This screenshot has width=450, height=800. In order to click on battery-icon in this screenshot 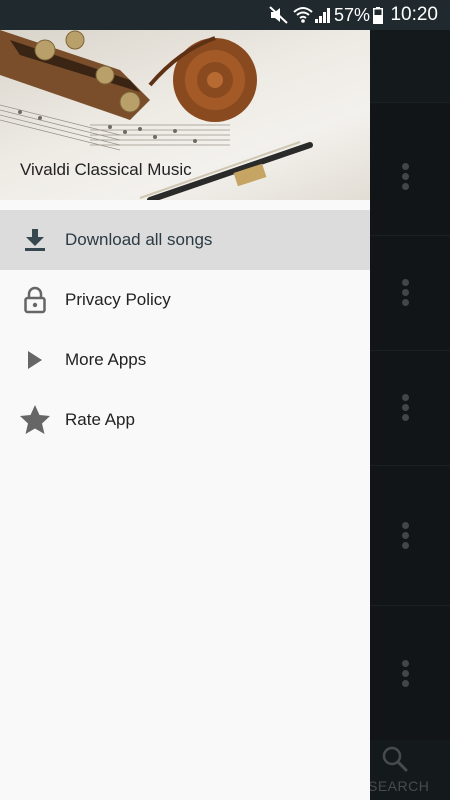, I will do `click(378, 15)`.